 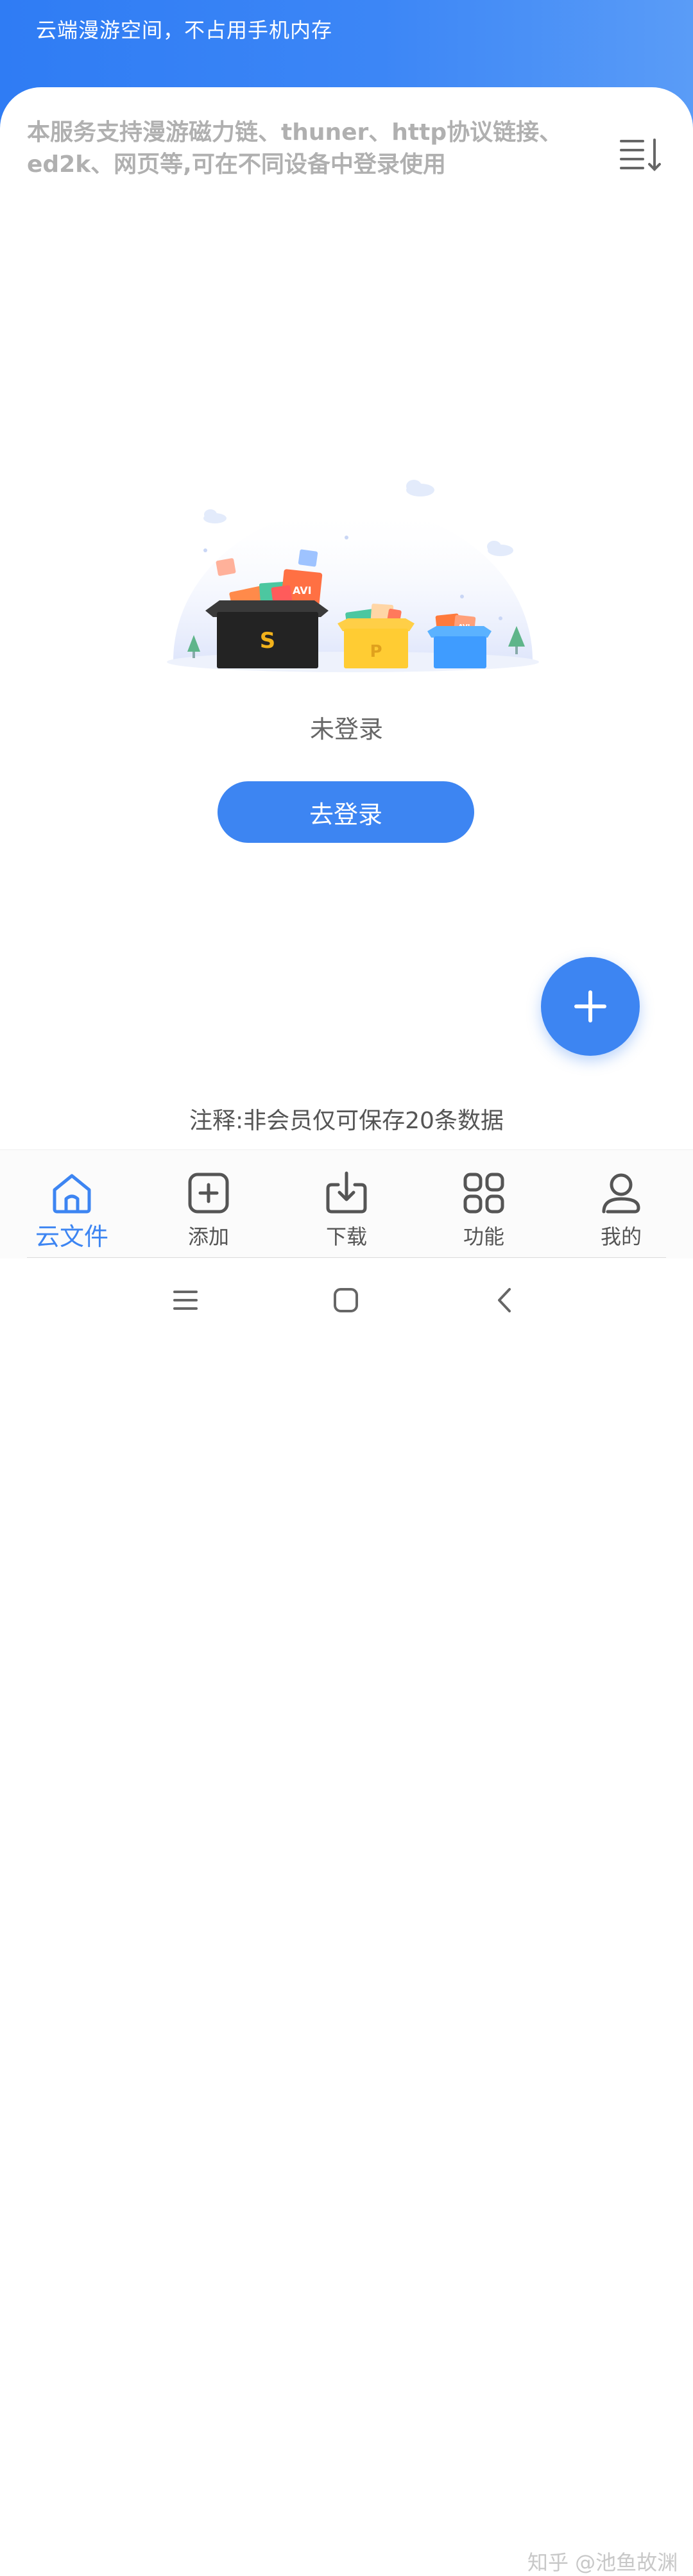 What do you see at coordinates (303, 590) in the screenshot?
I see `illustration-file-label: AVI` at bounding box center [303, 590].